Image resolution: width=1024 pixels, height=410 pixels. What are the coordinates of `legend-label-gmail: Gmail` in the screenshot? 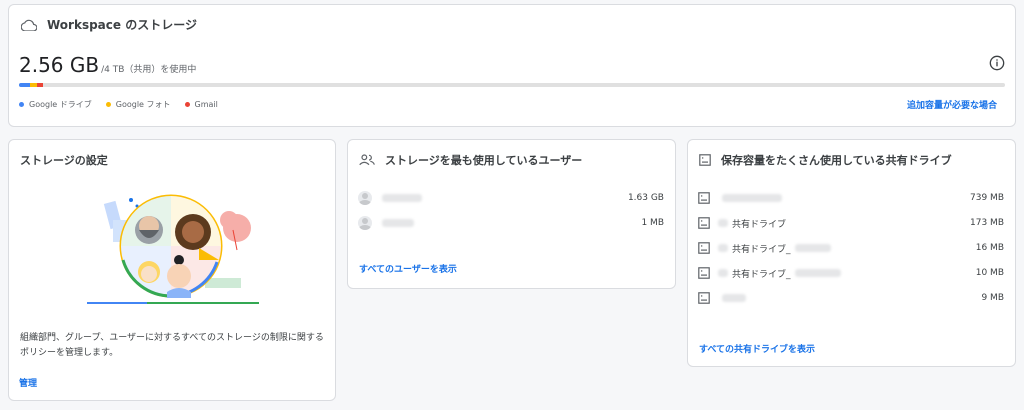 It's located at (206, 104).